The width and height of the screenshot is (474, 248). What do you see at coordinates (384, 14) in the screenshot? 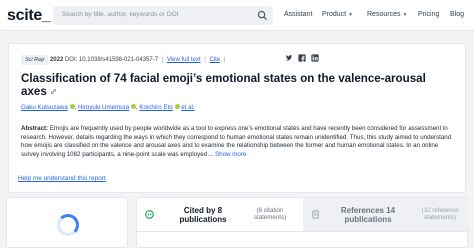
I see `nav-resources-label: Resources` at bounding box center [384, 14].